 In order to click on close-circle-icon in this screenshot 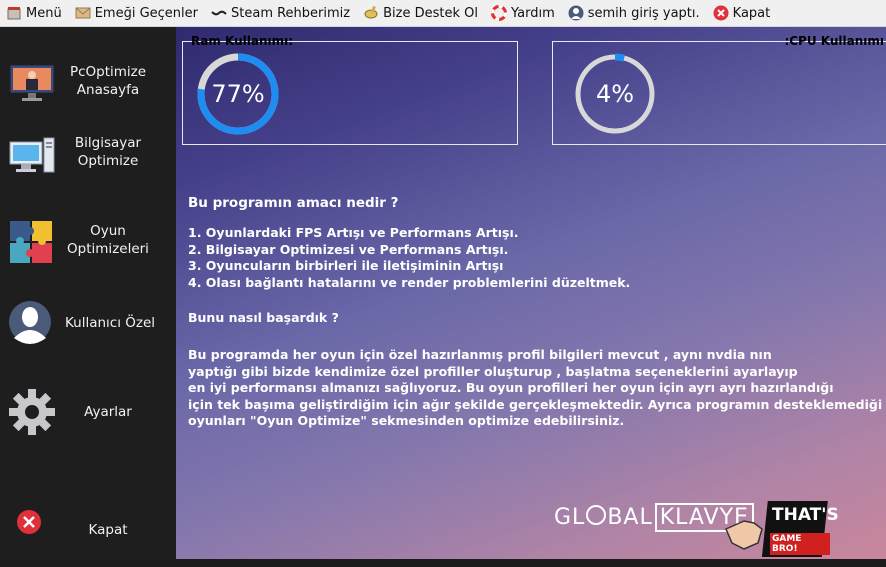, I will do `click(29, 522)`.